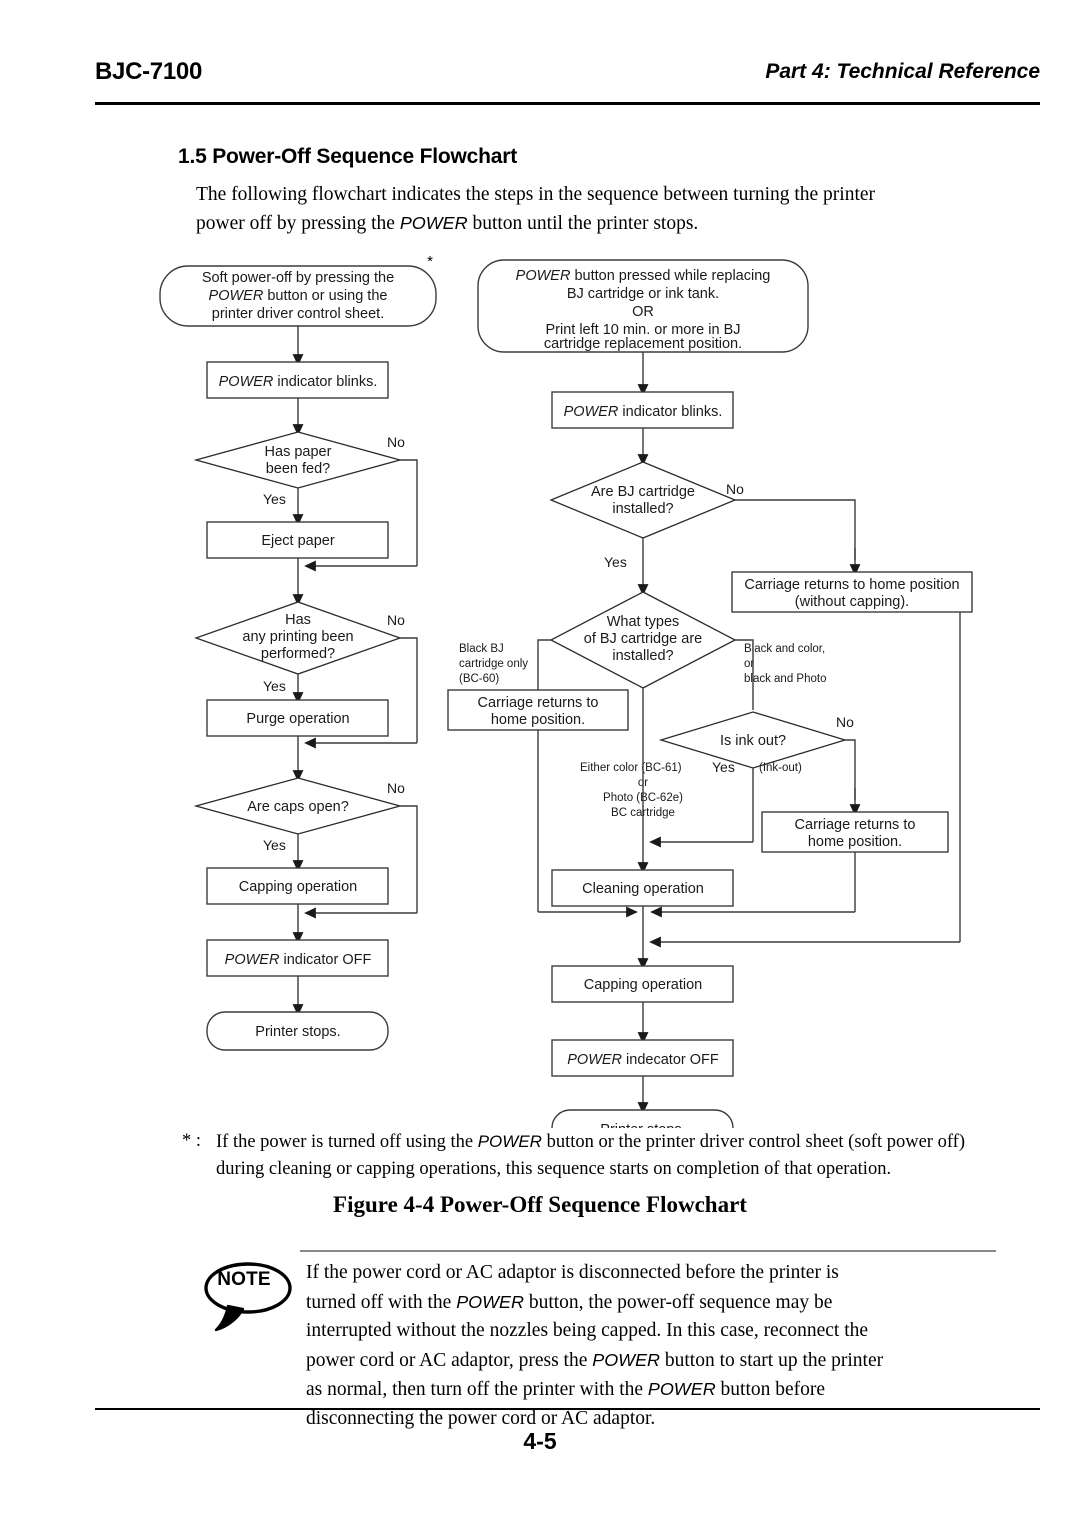  What do you see at coordinates (770, 1389) in the screenshot?
I see `note-line-5-after: button before` at bounding box center [770, 1389].